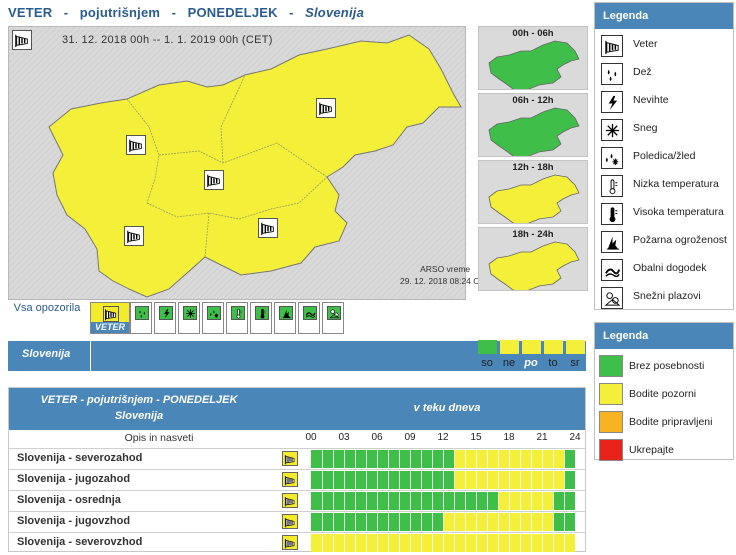 This screenshot has width=736, height=555. Describe the element at coordinates (487, 347) in the screenshot. I see `day-color-so` at that location.